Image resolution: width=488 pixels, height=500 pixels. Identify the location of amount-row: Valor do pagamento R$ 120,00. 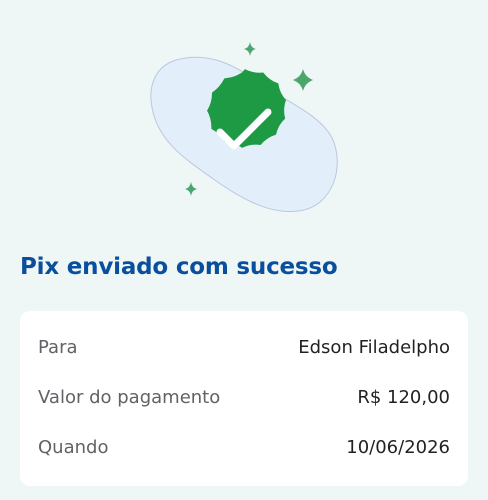
(244, 398).